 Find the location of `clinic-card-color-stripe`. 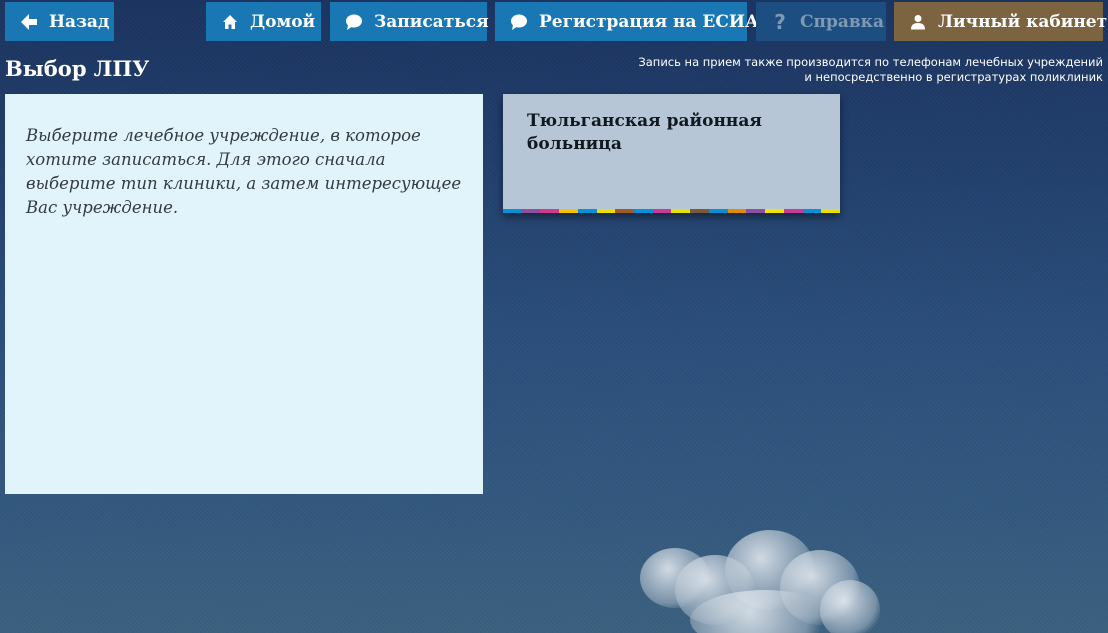

clinic-card-color-stripe is located at coordinates (671, 211).